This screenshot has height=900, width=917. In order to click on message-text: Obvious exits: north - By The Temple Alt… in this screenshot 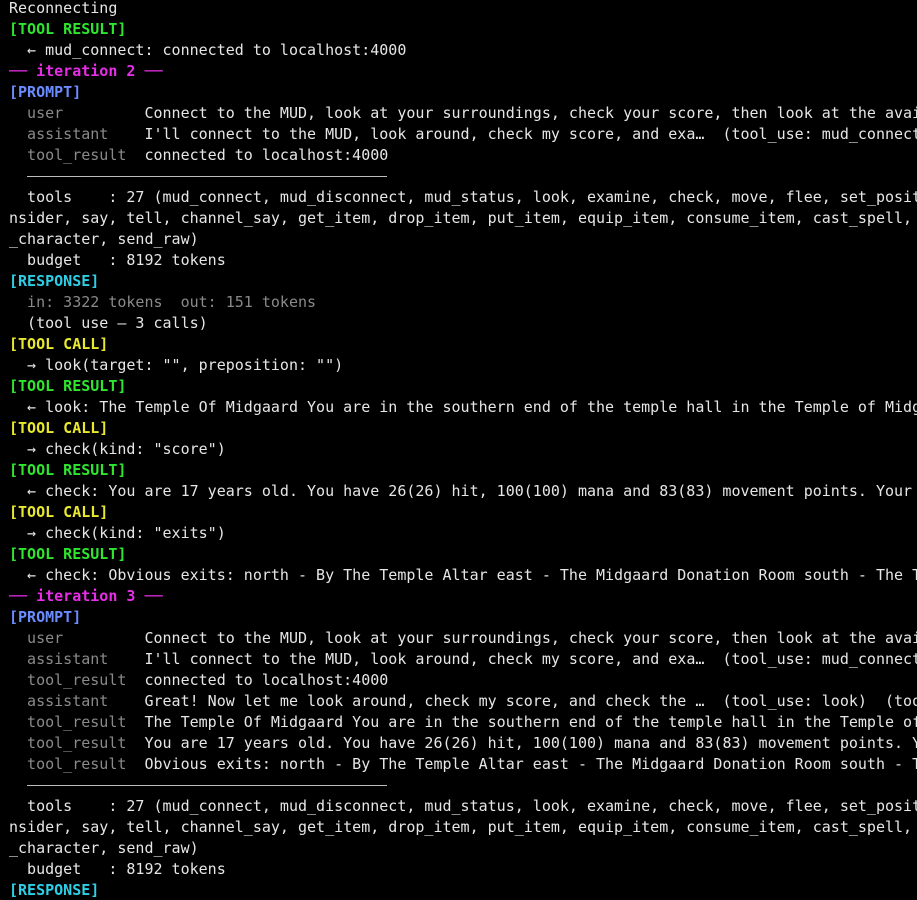, I will do `click(530, 764)`.